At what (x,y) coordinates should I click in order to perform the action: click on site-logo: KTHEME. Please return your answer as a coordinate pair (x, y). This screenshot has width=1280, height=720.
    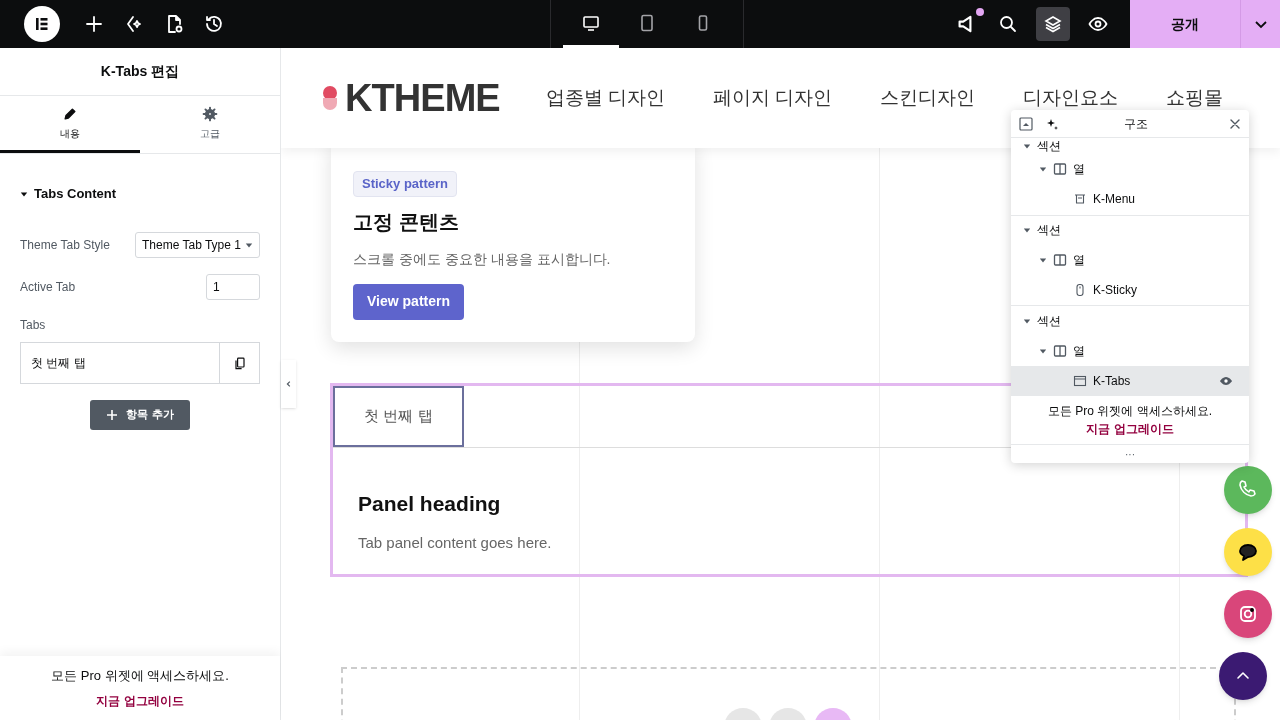
    Looking at the image, I should click on (422, 98).